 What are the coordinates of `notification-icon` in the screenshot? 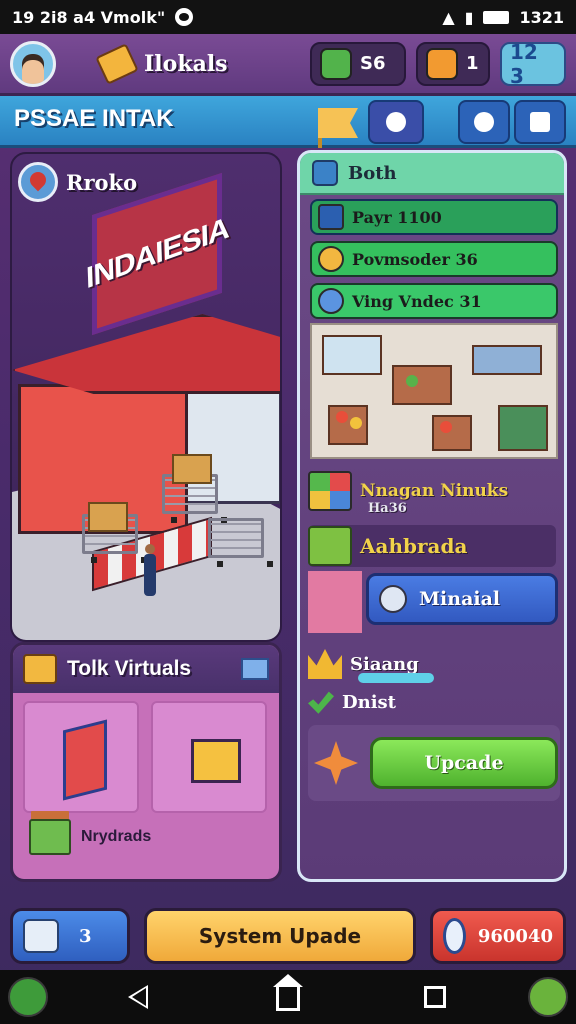 It's located at (184, 17).